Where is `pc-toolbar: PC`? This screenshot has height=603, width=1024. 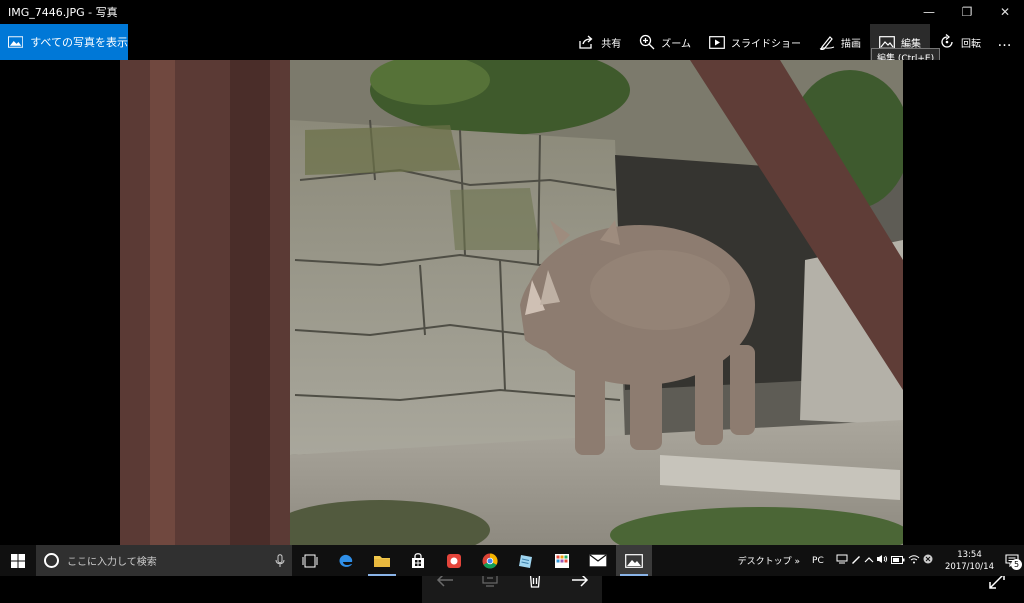 pc-toolbar: PC is located at coordinates (818, 561).